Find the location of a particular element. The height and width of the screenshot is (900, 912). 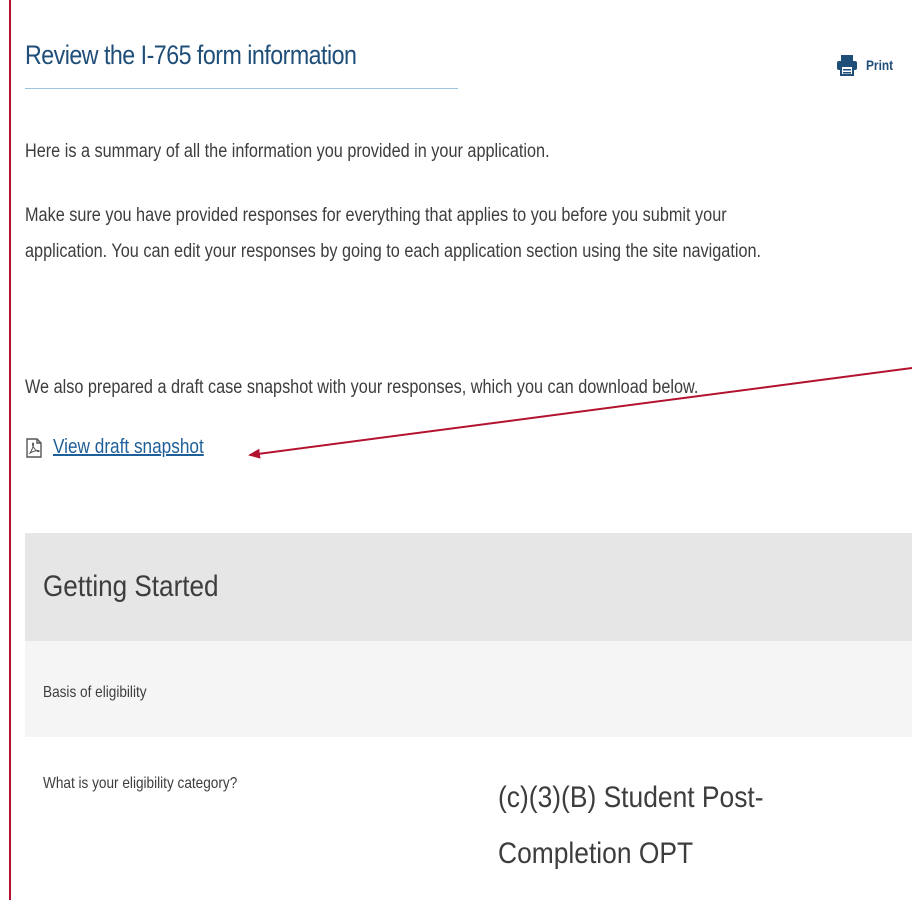

page-title: Review the I-765 form information is located at coordinates (191, 55).